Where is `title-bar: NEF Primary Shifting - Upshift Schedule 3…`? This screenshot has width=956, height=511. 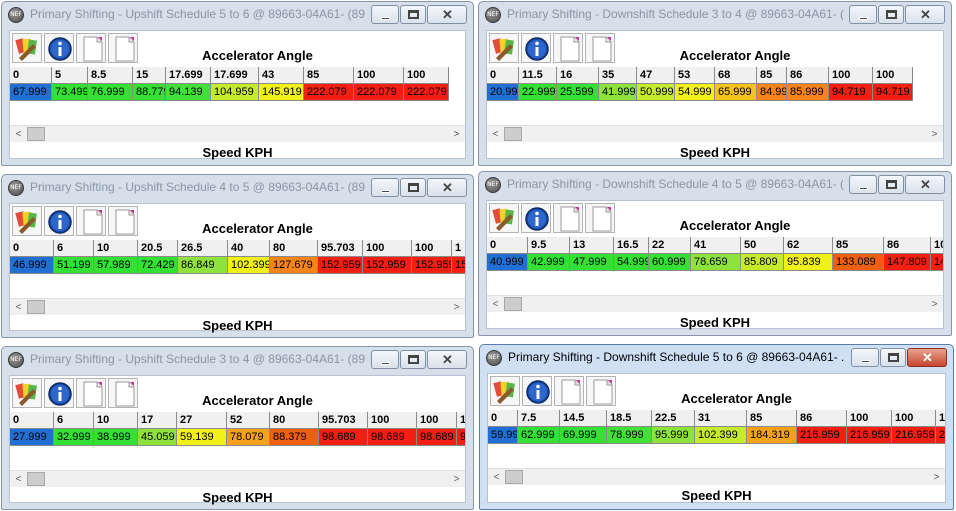
title-bar: NEF Primary Shifting - Upshift Schedule 3… is located at coordinates (237, 360).